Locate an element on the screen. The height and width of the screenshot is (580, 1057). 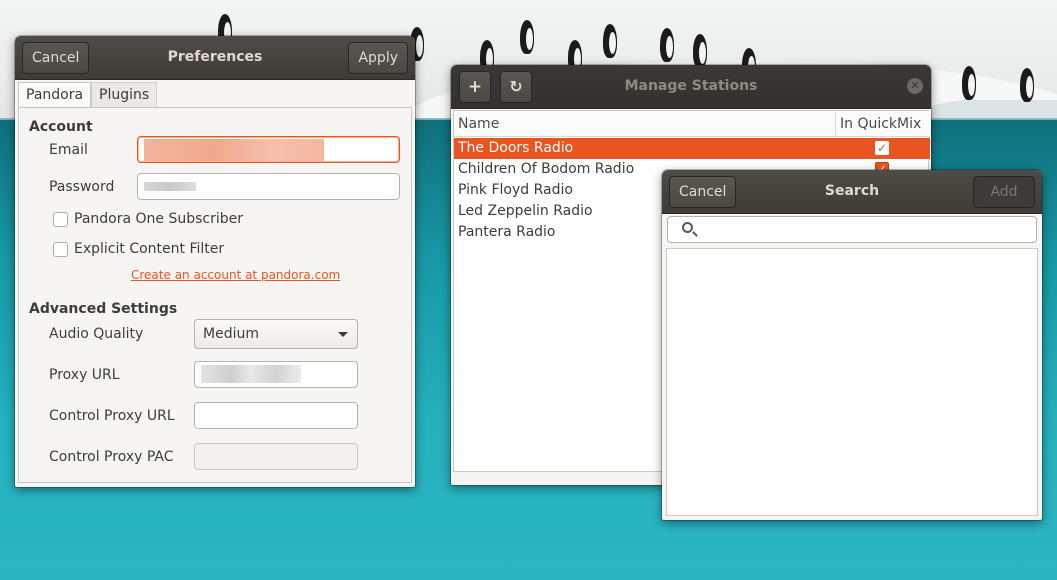
advanced-settings-heading: Advanced Settings is located at coordinates (103, 309).